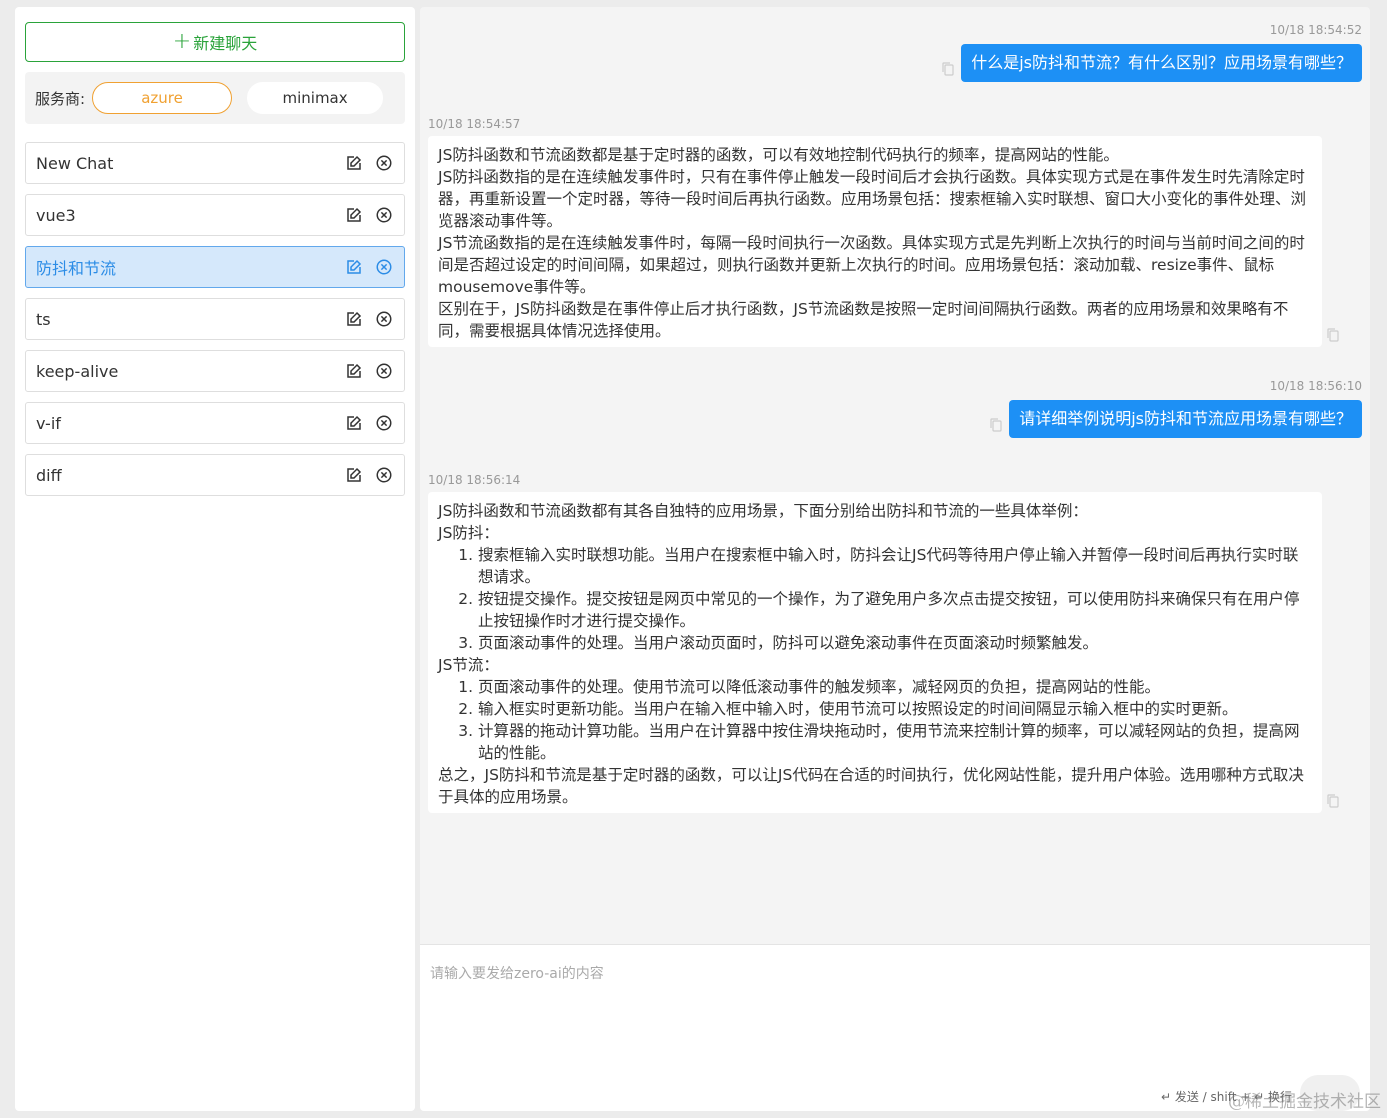 This screenshot has width=1387, height=1118. I want to click on message-time: 10/18 18:56:10, so click(1315, 386).